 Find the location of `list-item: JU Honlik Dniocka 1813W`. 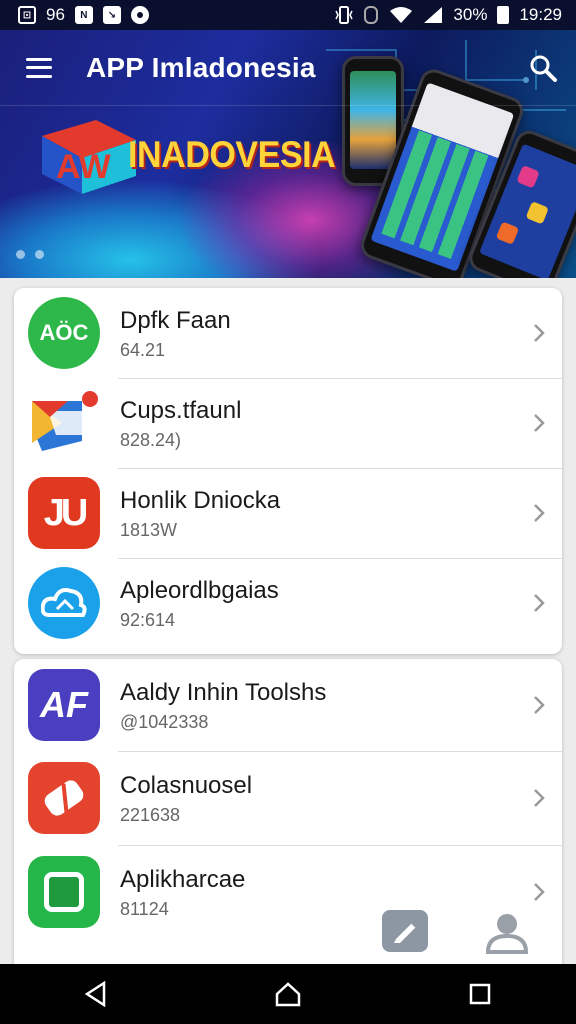

list-item: JU Honlik Dniocka 1813W is located at coordinates (288, 513).